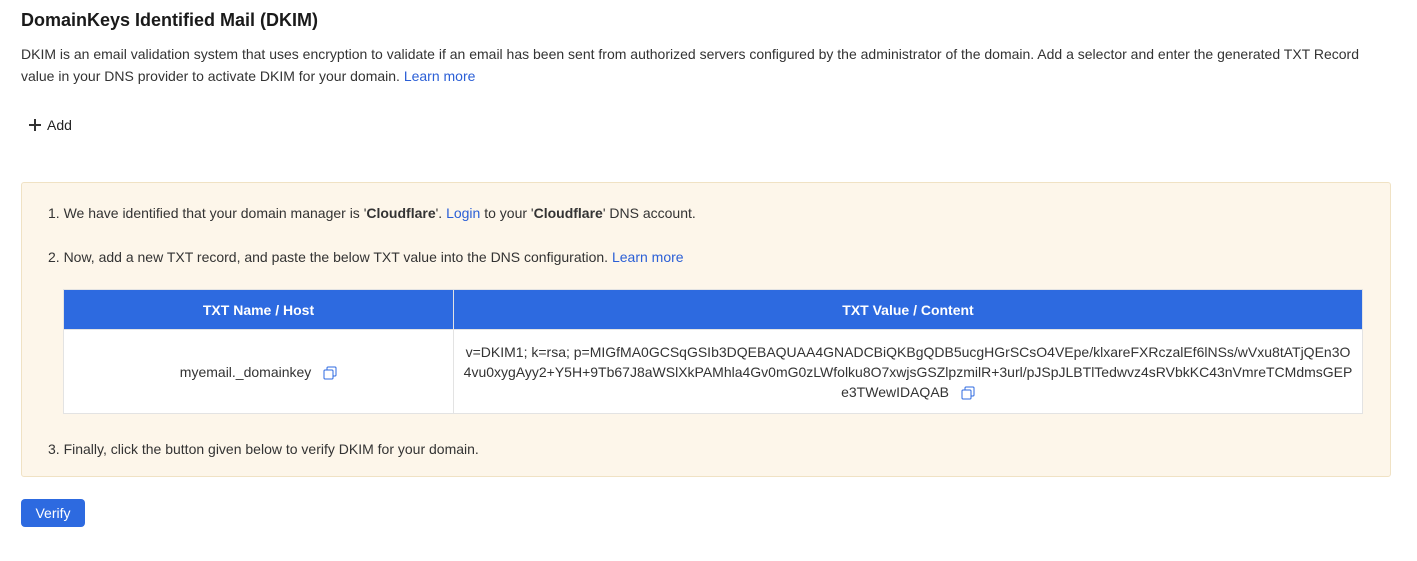 Image resolution: width=1417 pixels, height=561 pixels. I want to click on step-1-text-mid: '., so click(441, 213).